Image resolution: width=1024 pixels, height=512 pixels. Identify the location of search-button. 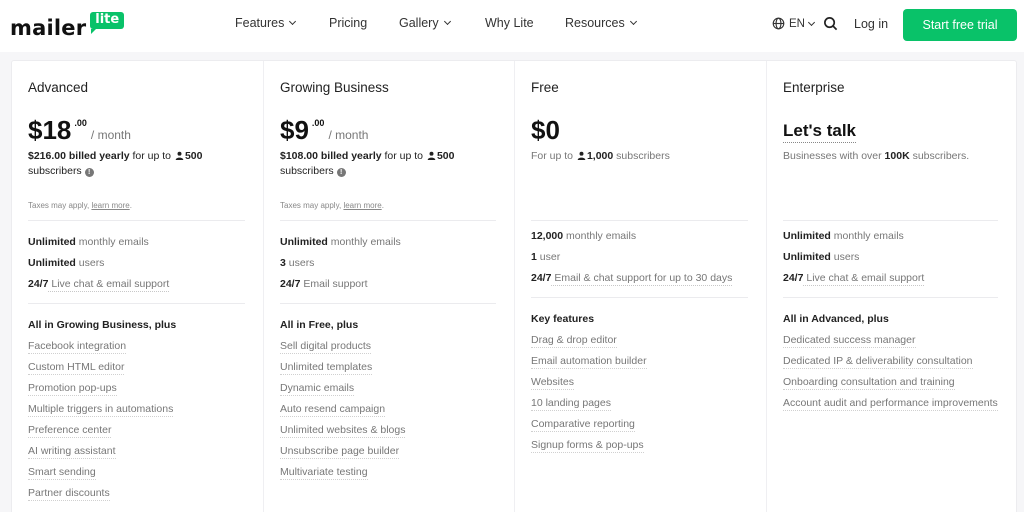
(831, 24).